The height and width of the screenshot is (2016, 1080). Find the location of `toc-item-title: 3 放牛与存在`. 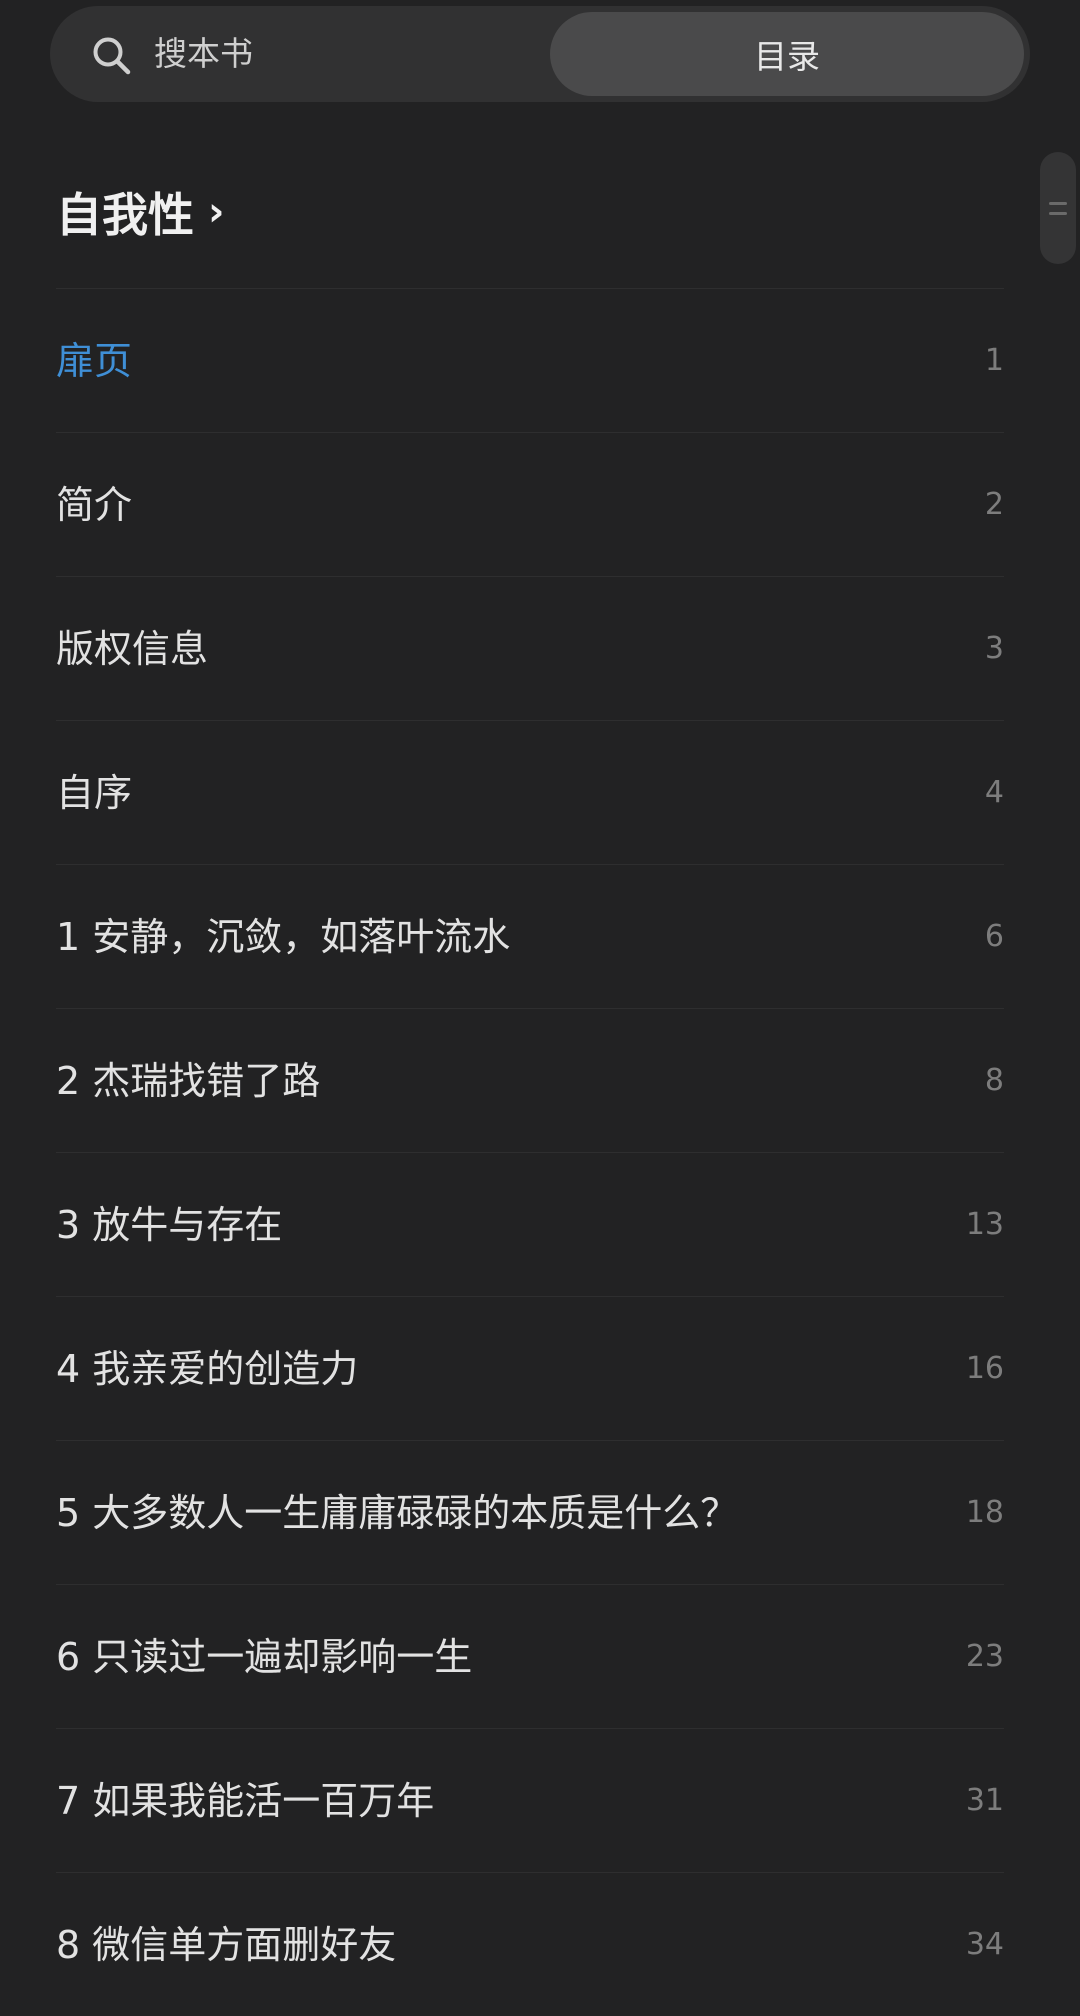

toc-item-title: 3 放牛与存在 is located at coordinates (169, 1225).